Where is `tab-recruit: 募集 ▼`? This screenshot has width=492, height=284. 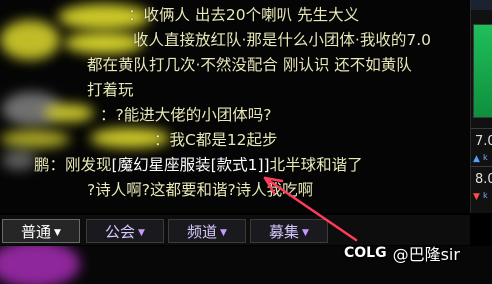
tab-recruit: 募集 ▼ is located at coordinates (289, 231).